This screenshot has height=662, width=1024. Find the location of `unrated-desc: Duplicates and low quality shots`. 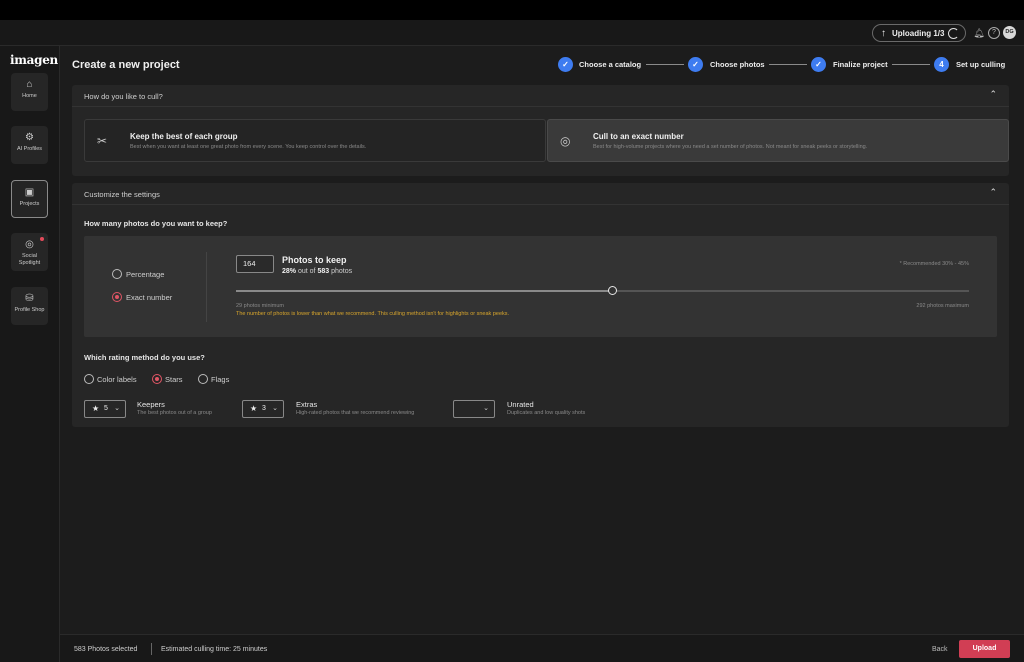

unrated-desc: Duplicates and low quality shots is located at coordinates (546, 413).